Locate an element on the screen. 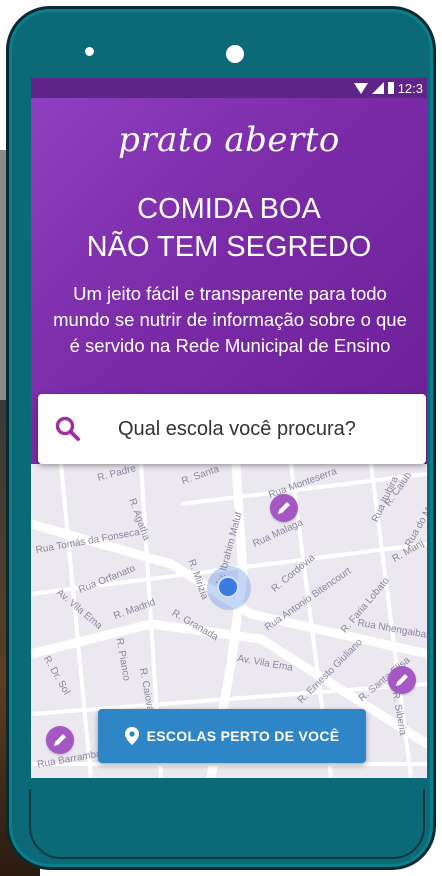  app-logo: prato aberto is located at coordinates (229, 140).